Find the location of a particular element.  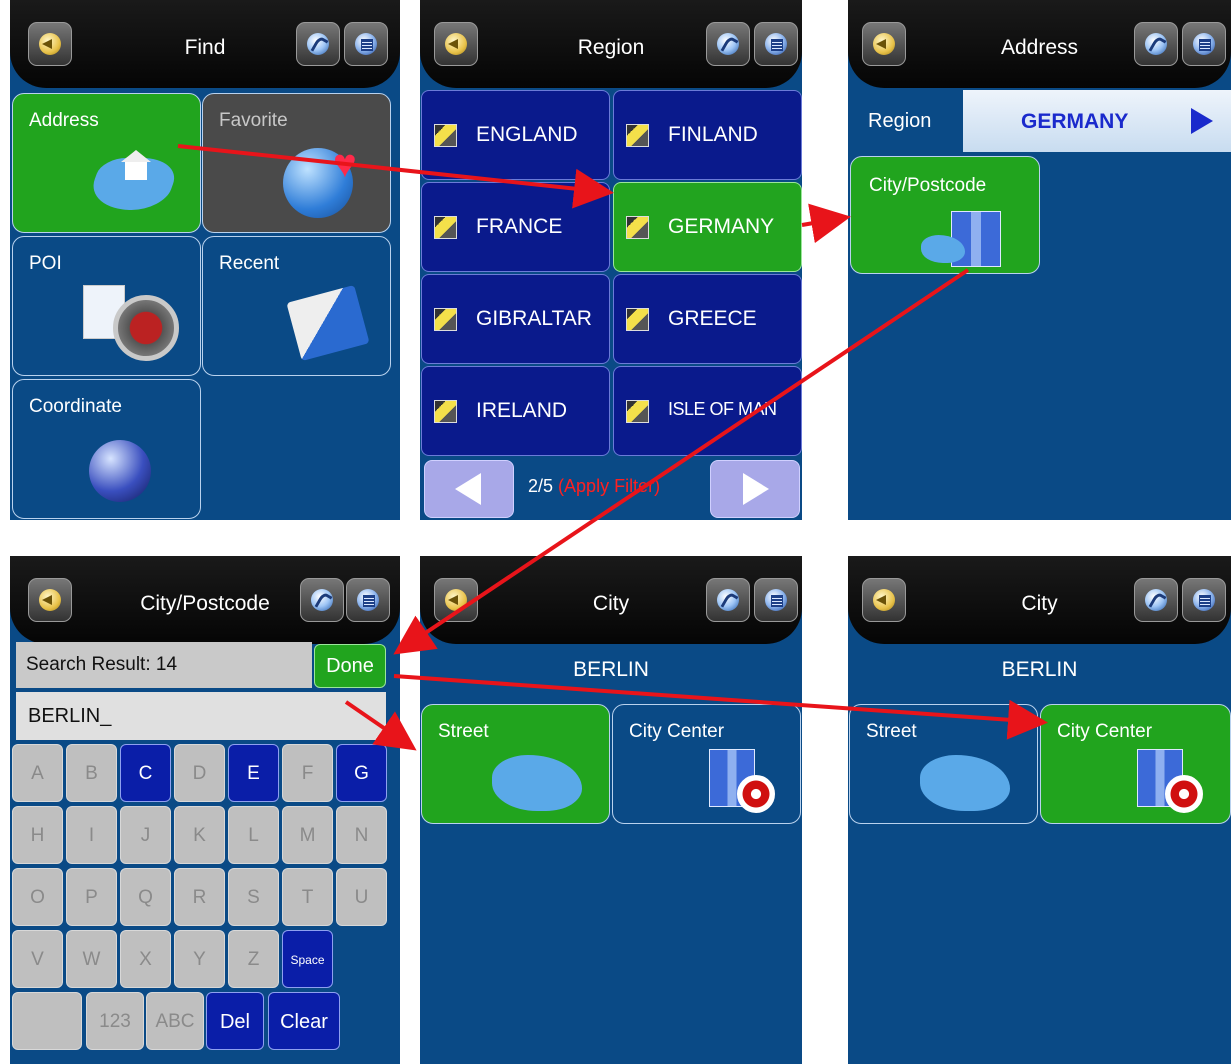

triangle-right-icon is located at coordinates (756, 489).